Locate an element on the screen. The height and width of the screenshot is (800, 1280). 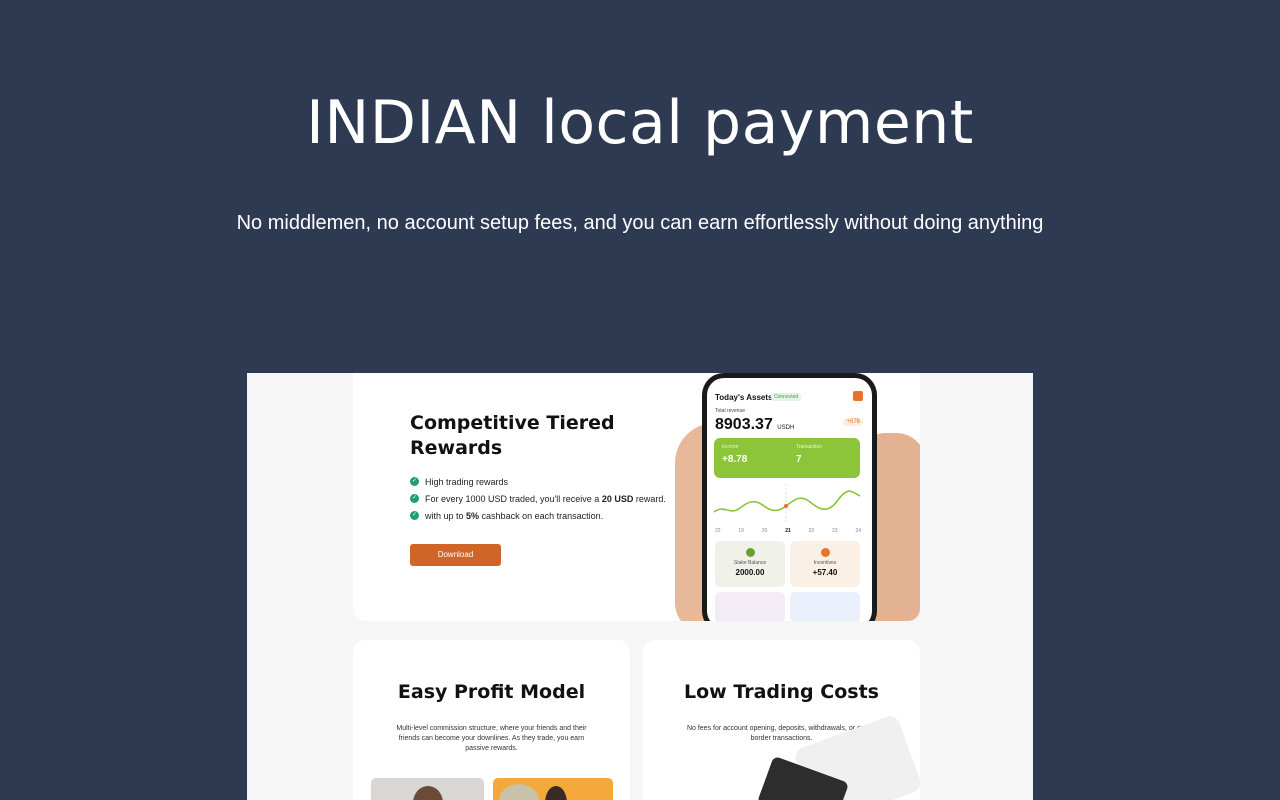
assets-header: Today's Assets is located at coordinates (744, 397).